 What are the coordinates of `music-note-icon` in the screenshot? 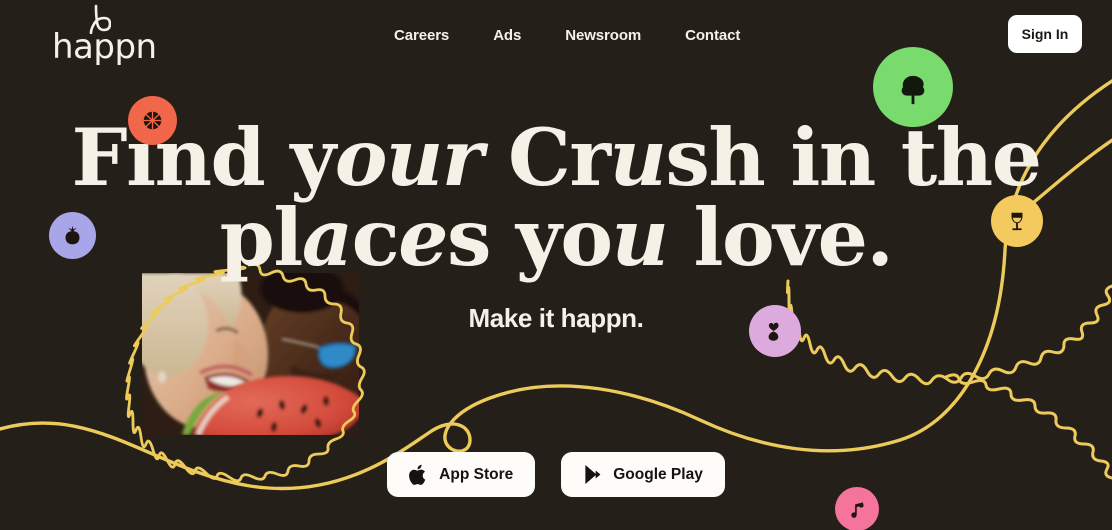 It's located at (857, 509).